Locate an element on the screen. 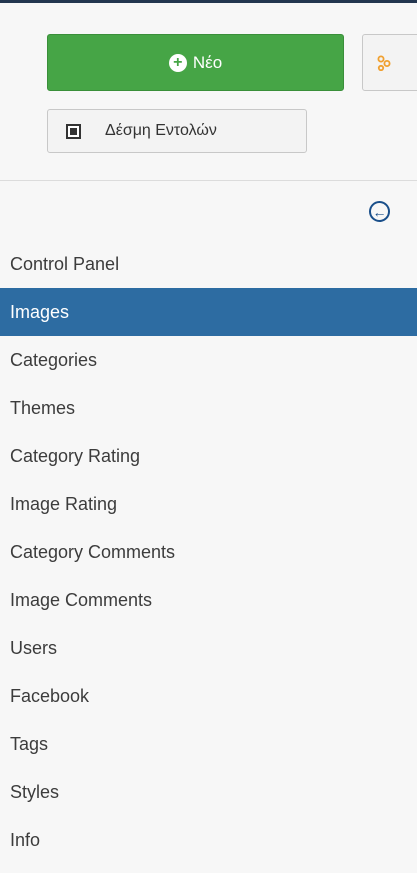 This screenshot has width=417, height=873. sidebar-item-category-rating: Category Rating is located at coordinates (208, 456).